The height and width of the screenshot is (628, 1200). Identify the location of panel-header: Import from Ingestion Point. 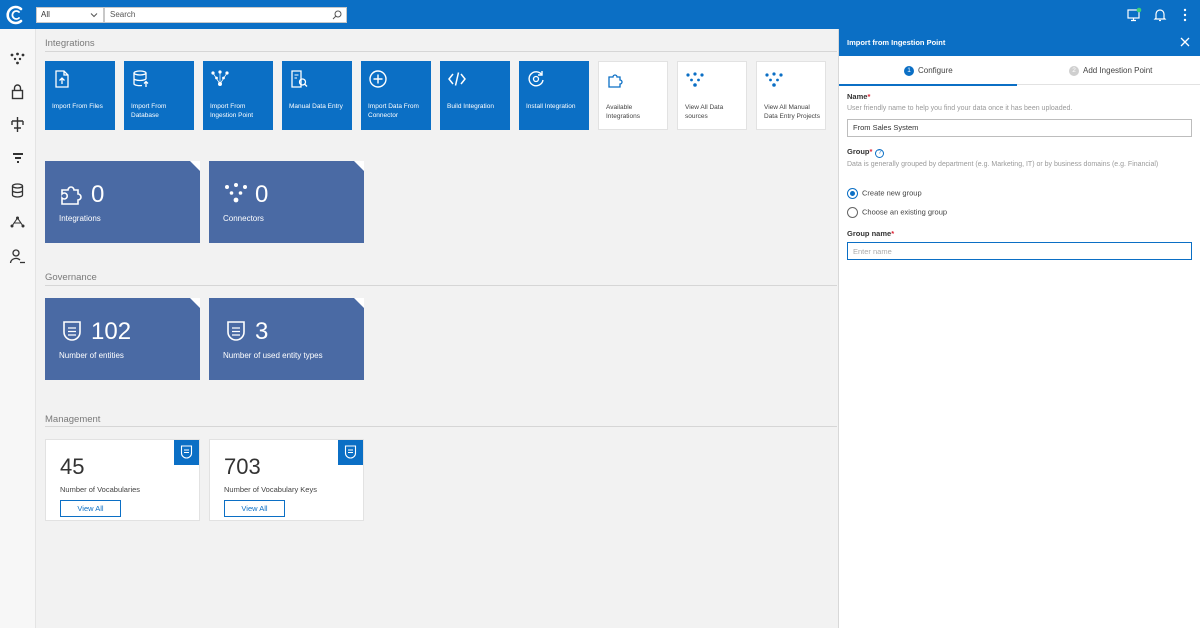
(1019, 42).